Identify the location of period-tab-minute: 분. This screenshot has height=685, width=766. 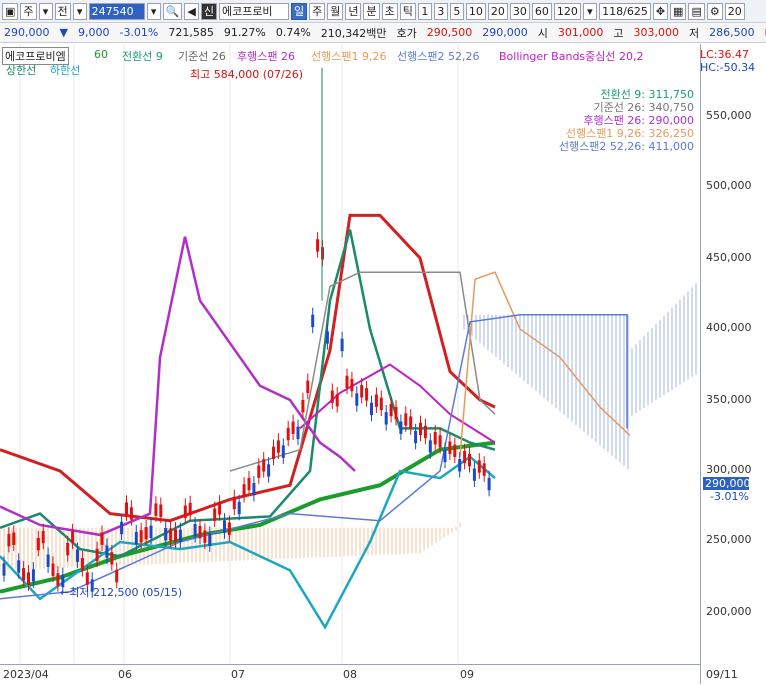
(371, 11).